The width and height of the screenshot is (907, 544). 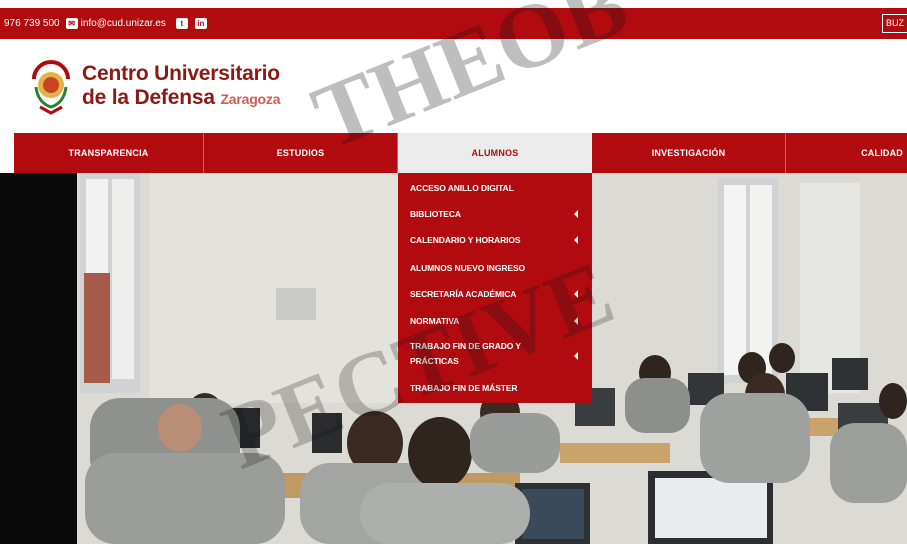 What do you see at coordinates (846, 153) in the screenshot?
I see `nav-item-calidad: CALIDAD` at bounding box center [846, 153].